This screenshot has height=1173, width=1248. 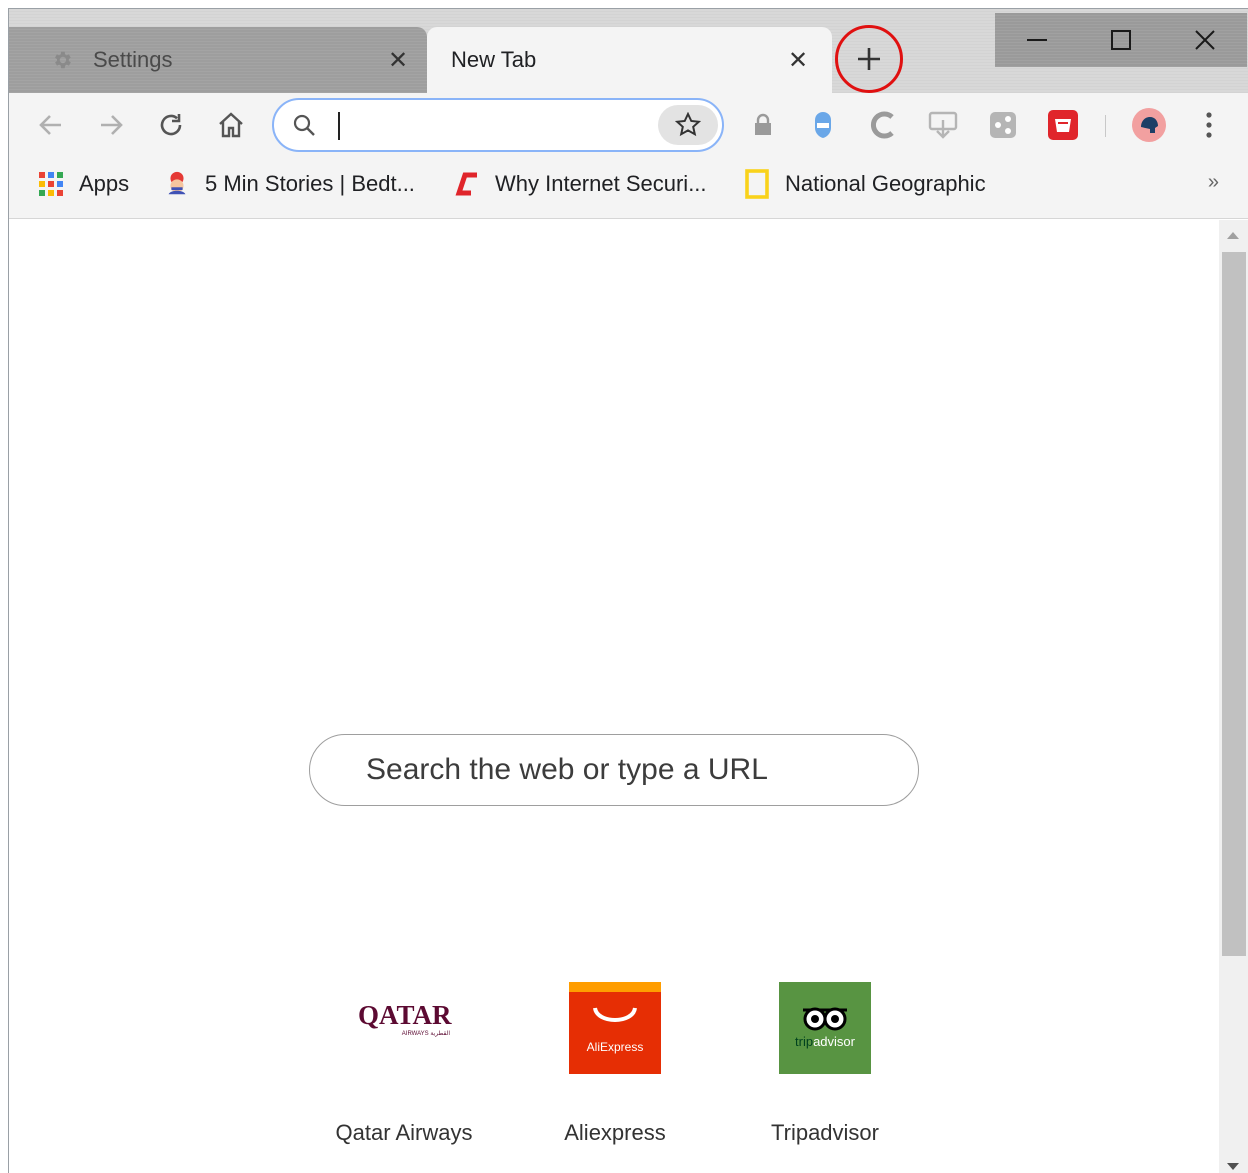 I want to click on comodo-extension-icon, so click(x=882, y=125).